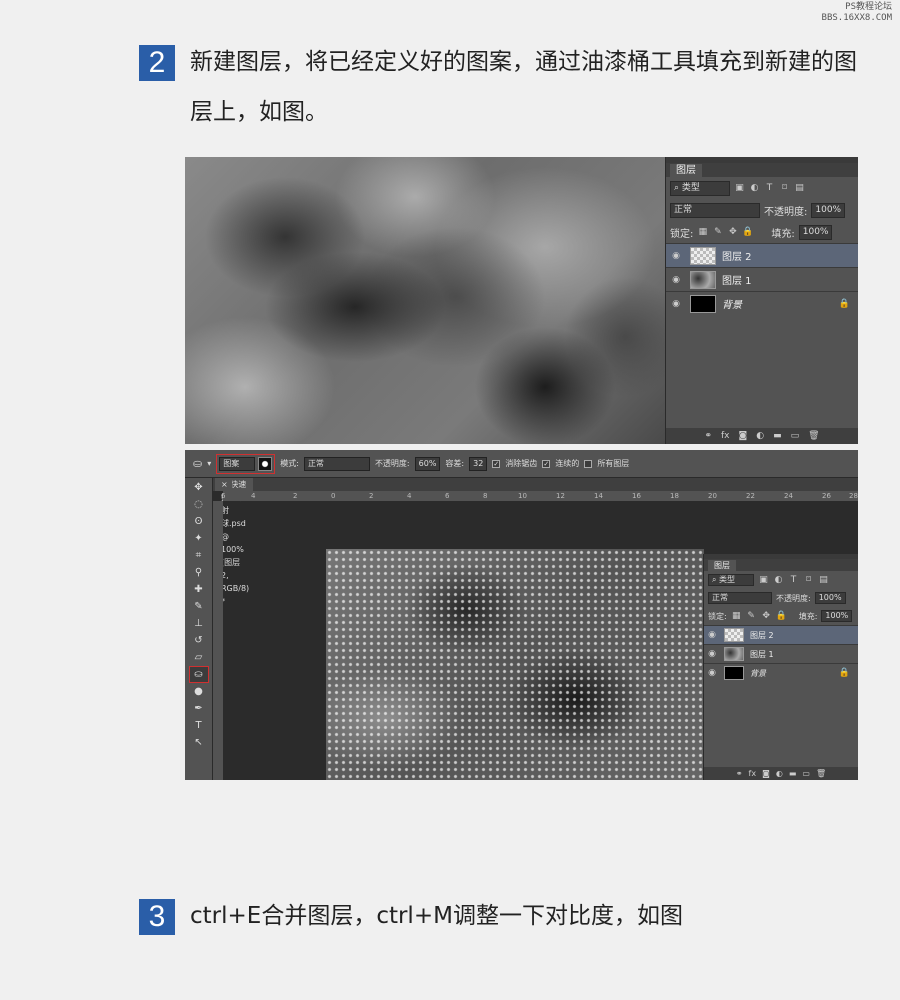 The height and width of the screenshot is (1000, 900). I want to click on fill-source-dropdown: 图案, so click(237, 463).